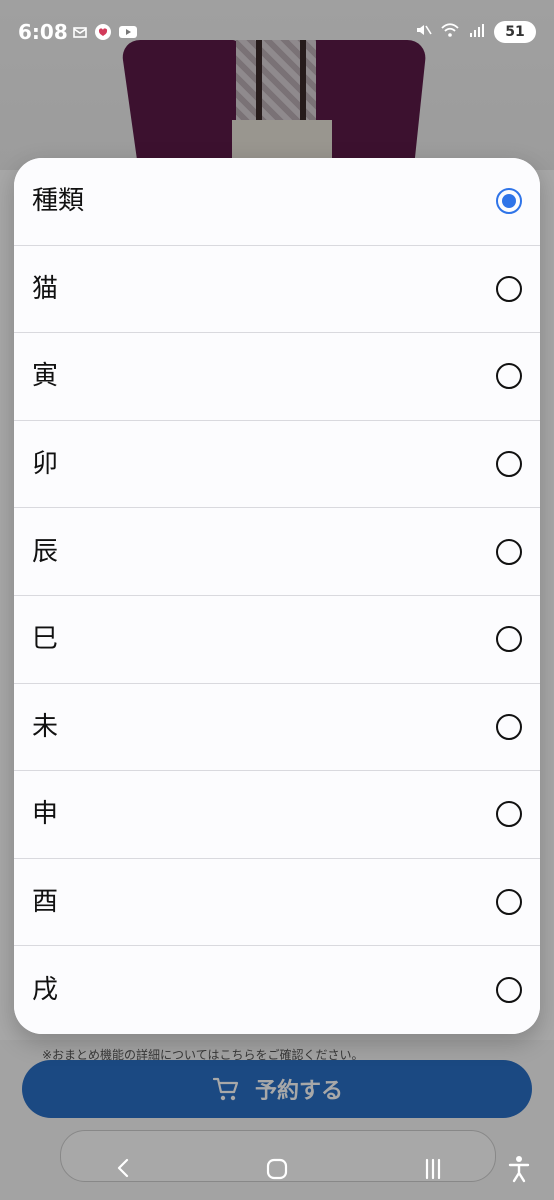  I want to click on status-left-icons, so click(105, 34).